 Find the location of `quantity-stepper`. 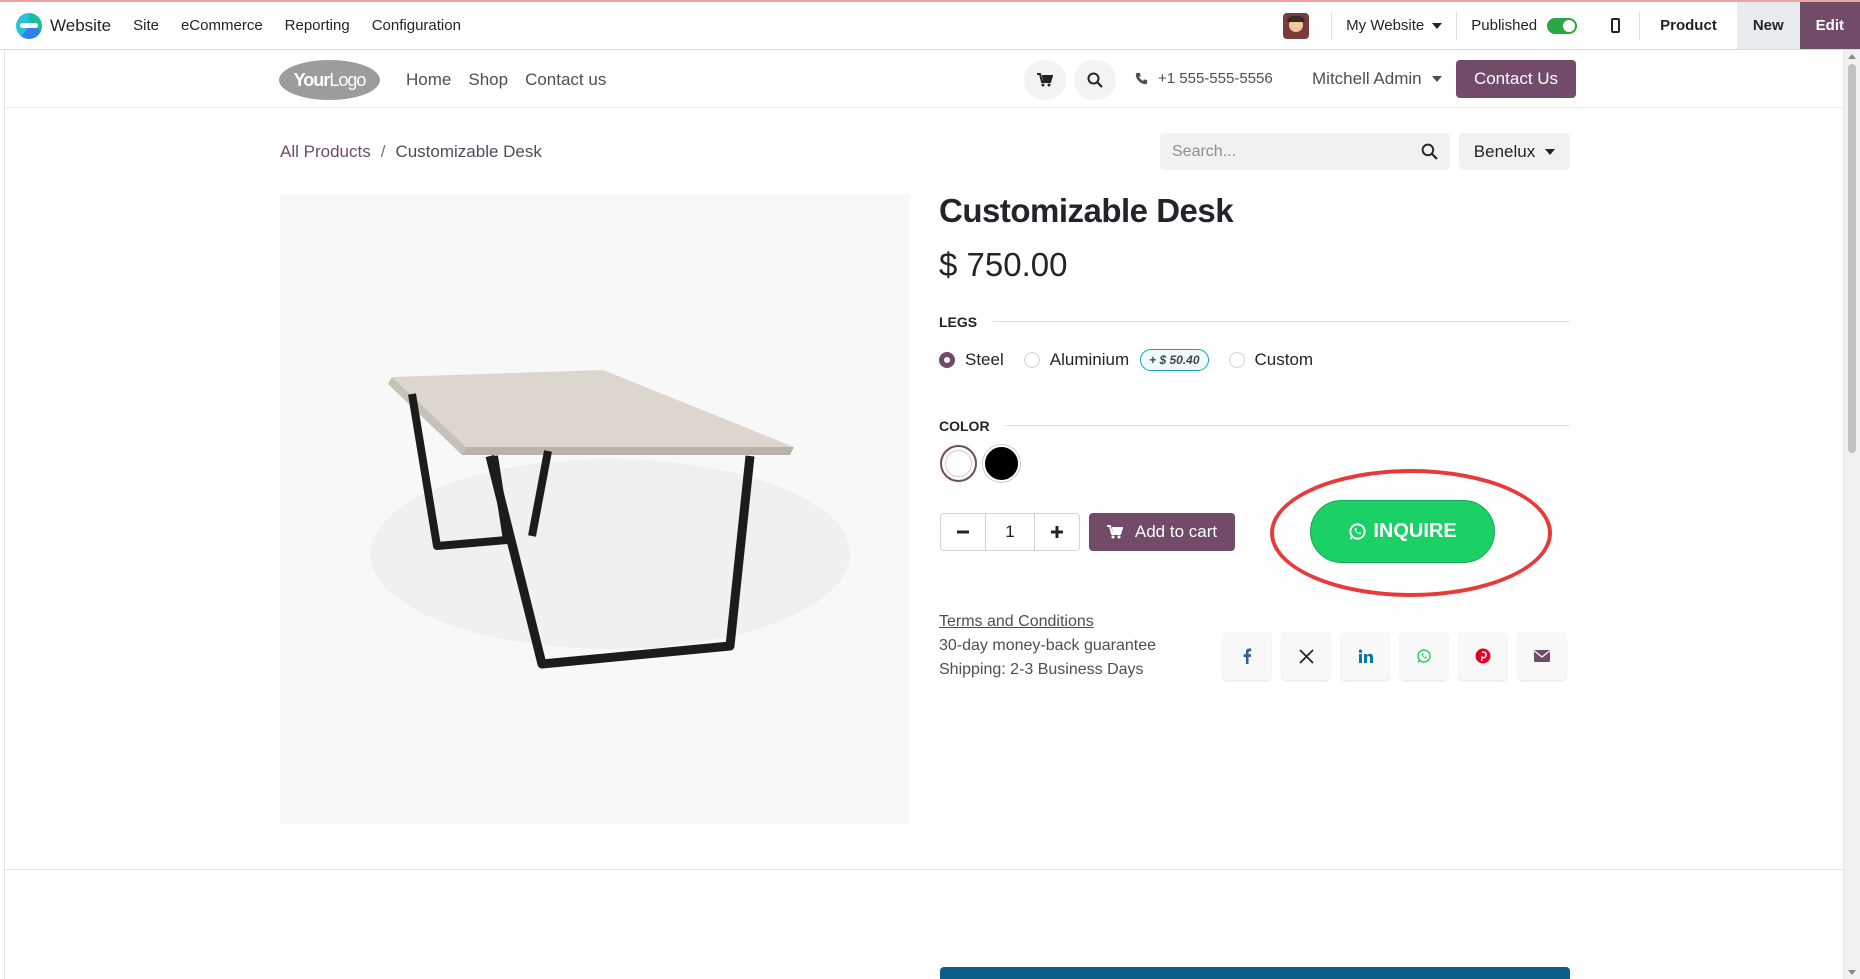

quantity-stepper is located at coordinates (1010, 532).